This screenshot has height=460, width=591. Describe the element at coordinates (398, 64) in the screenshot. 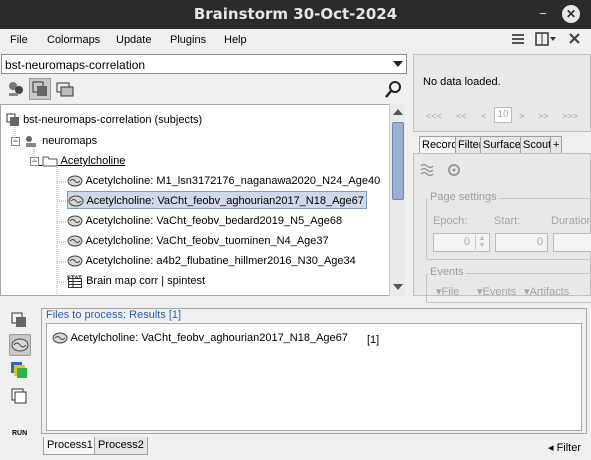

I see `chevron-down-icon` at that location.